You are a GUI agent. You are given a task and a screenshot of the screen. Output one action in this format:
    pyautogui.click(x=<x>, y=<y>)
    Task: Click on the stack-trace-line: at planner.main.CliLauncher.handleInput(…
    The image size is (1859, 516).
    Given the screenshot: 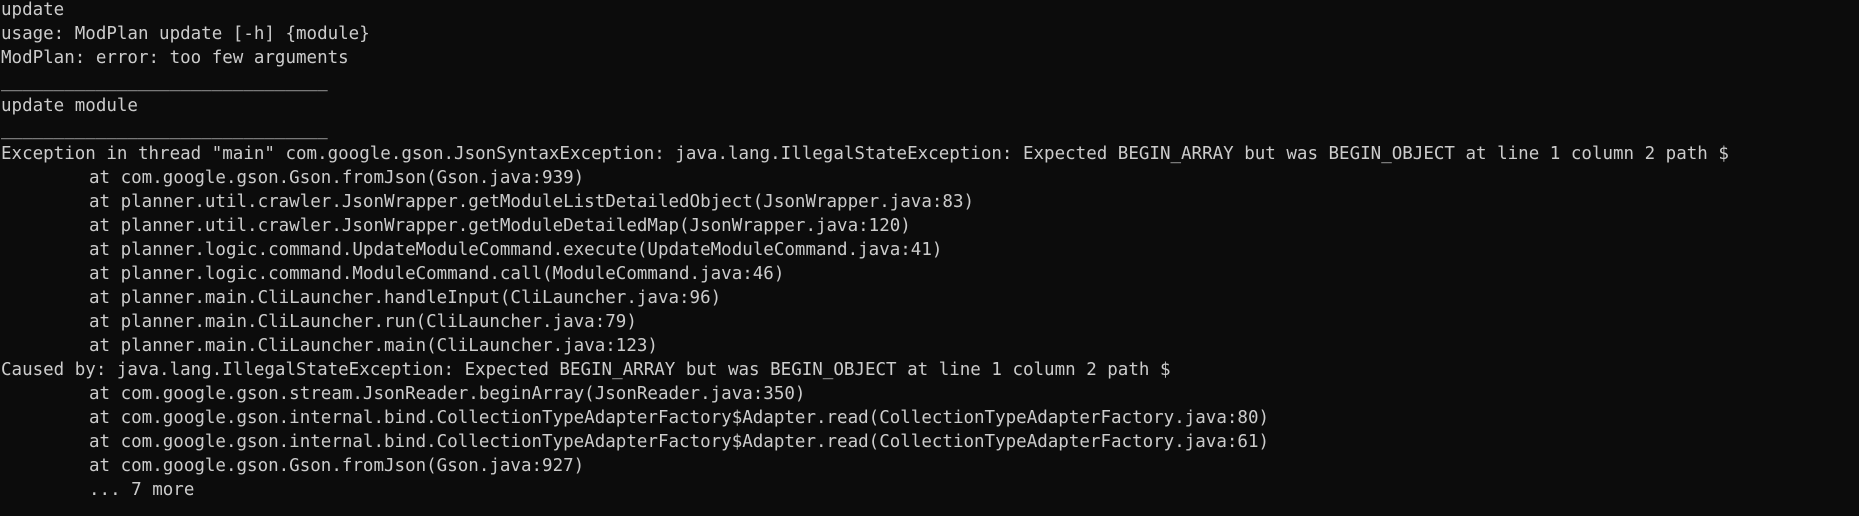 What is the action you would take?
    pyautogui.click(x=405, y=298)
    